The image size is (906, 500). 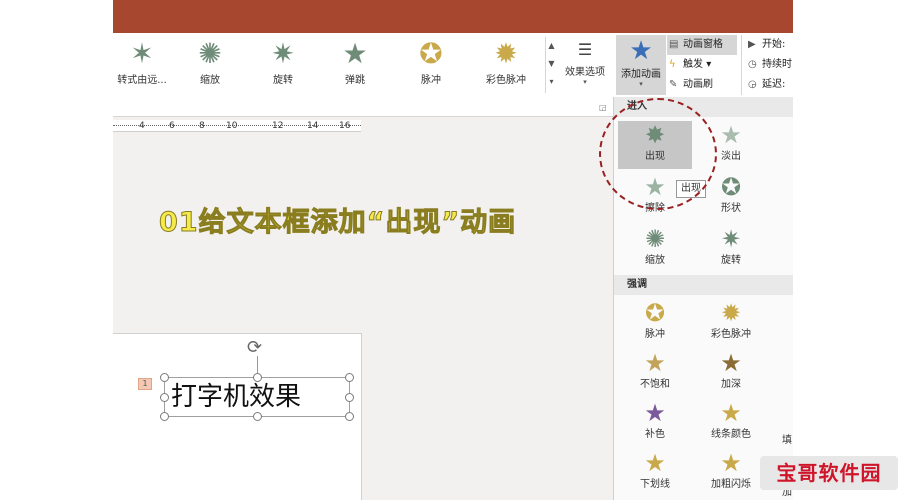 What do you see at coordinates (345, 126) in the screenshot?
I see `ruler-tick: 16` at bounding box center [345, 126].